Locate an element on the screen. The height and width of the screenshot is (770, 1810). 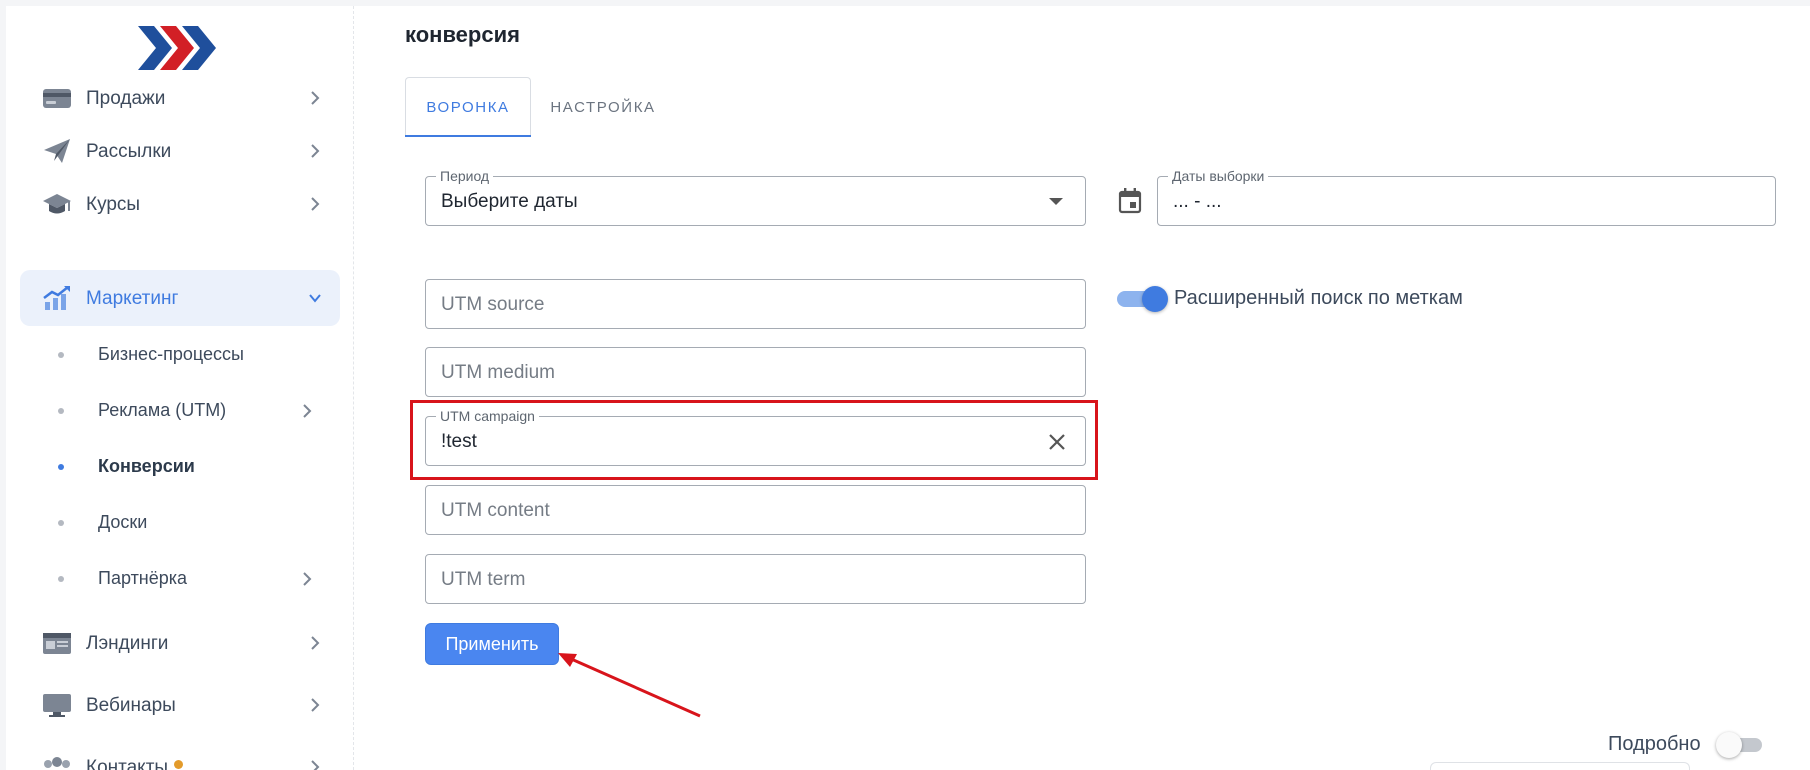
sidebar-subitem-label: Доски is located at coordinates (123, 522).